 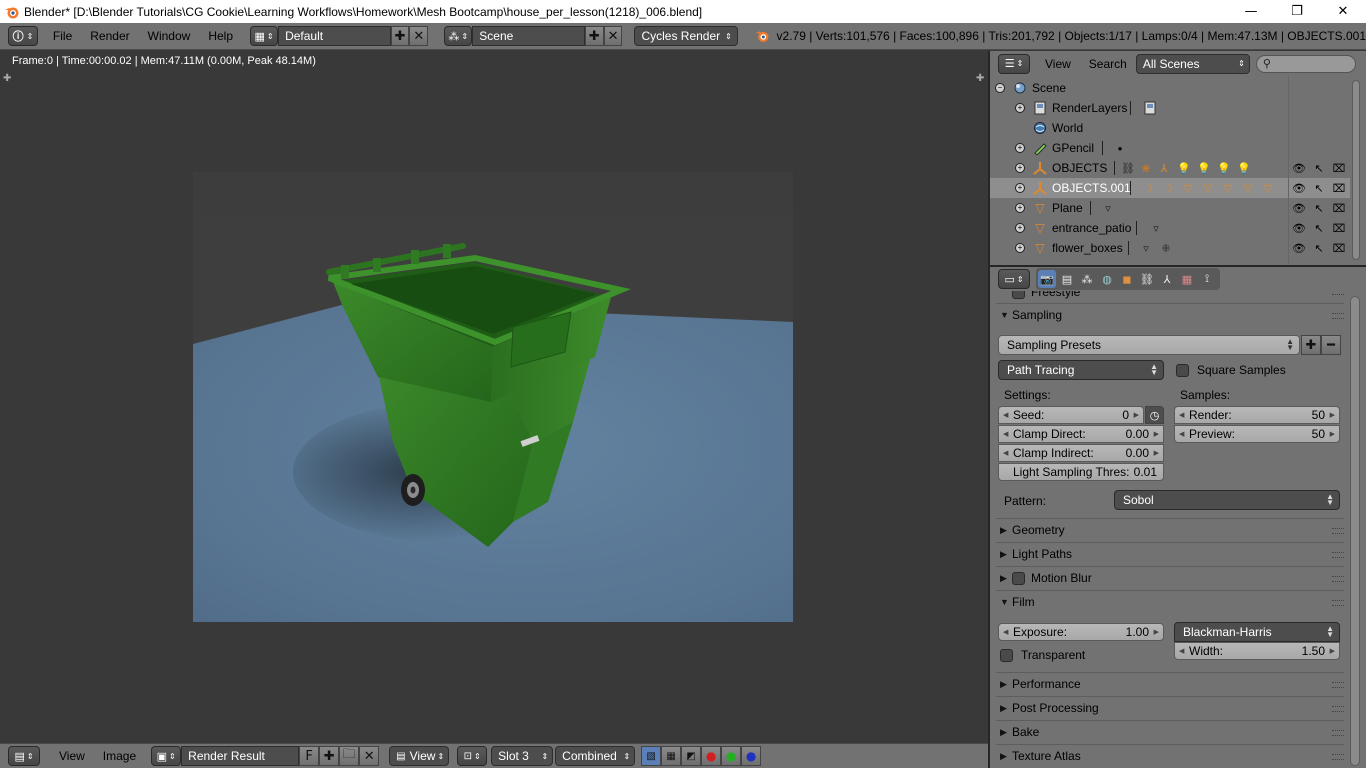 What do you see at coordinates (1149, 345) in the screenshot?
I see `sampling-presets-dropdown: Sampling Presets ▲ ▼` at bounding box center [1149, 345].